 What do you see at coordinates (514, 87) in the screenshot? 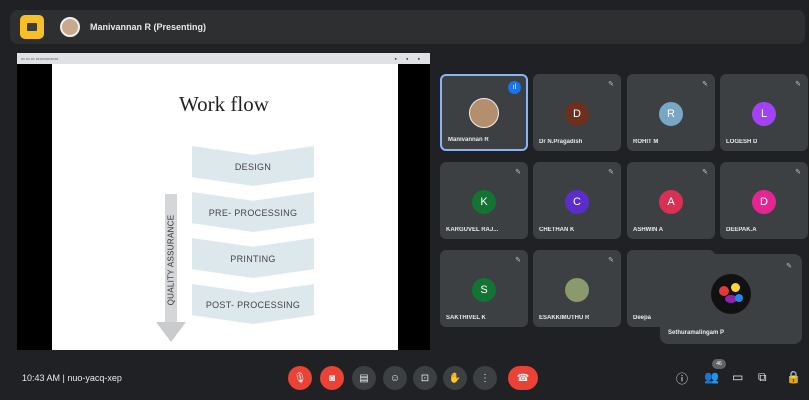
I see `speaking-indicator-icon: ıl` at bounding box center [514, 87].